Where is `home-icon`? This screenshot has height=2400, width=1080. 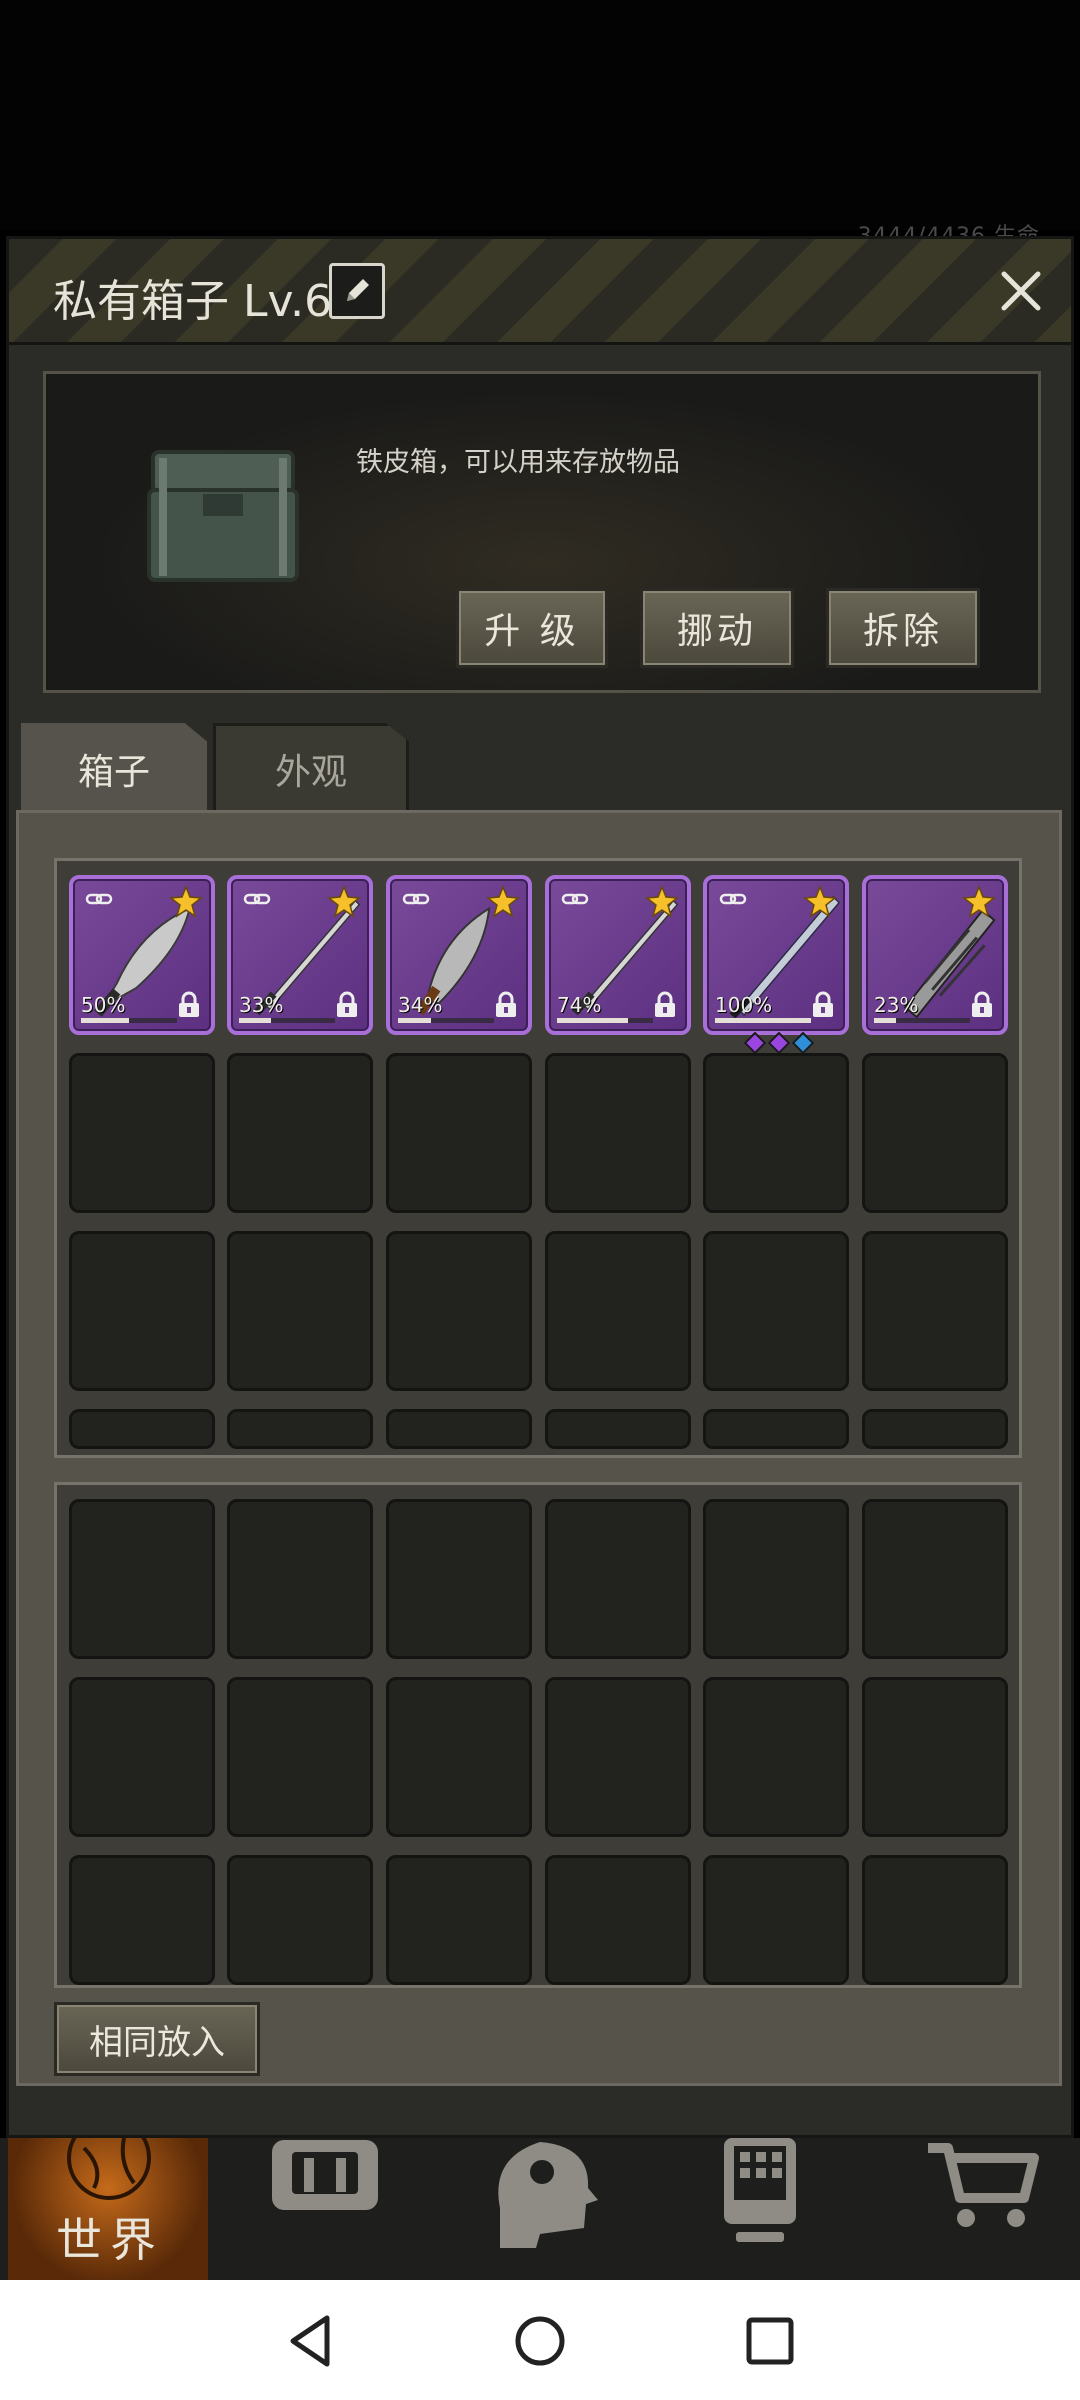 home-icon is located at coordinates (540, 2341).